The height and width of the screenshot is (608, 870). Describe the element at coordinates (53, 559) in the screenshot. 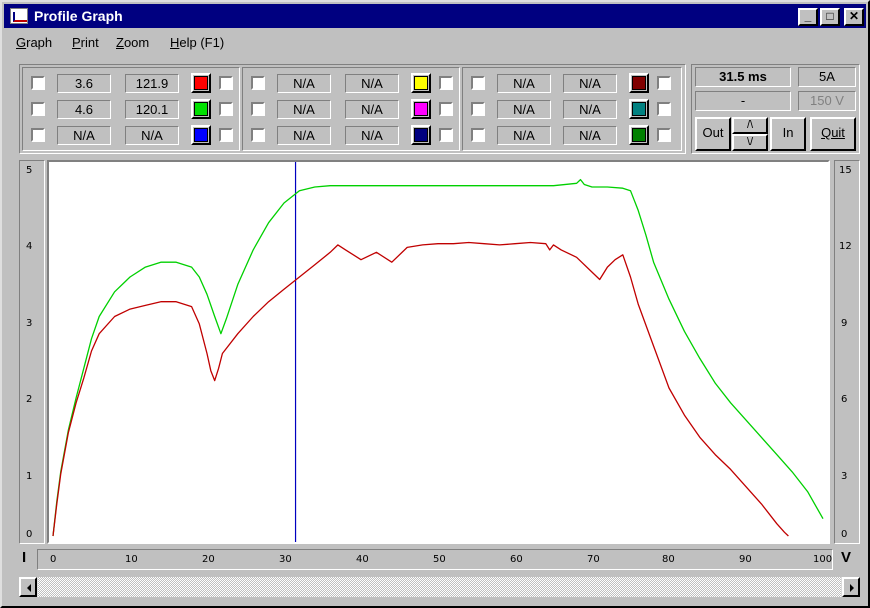

I see `x-tick-label: 0` at that location.